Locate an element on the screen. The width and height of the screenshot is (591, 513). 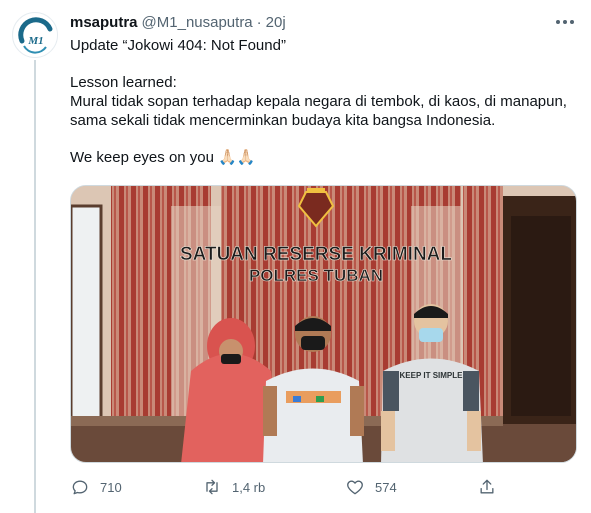
avatar: M1 is located at coordinates (35, 35).